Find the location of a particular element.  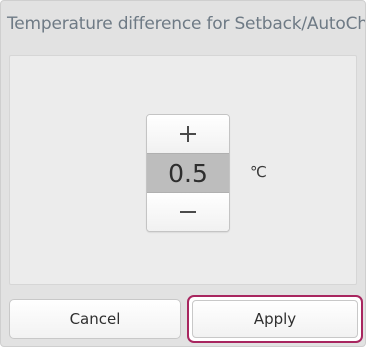

plus-icon is located at coordinates (188, 134).